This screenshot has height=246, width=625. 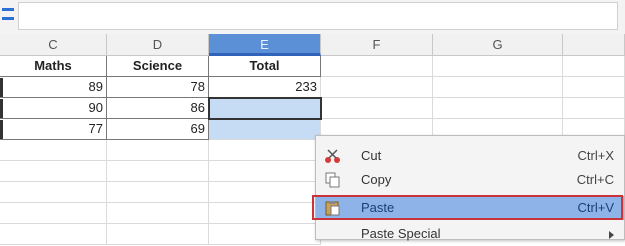 What do you see at coordinates (53, 192) in the screenshot?
I see `cell-c7` at bounding box center [53, 192].